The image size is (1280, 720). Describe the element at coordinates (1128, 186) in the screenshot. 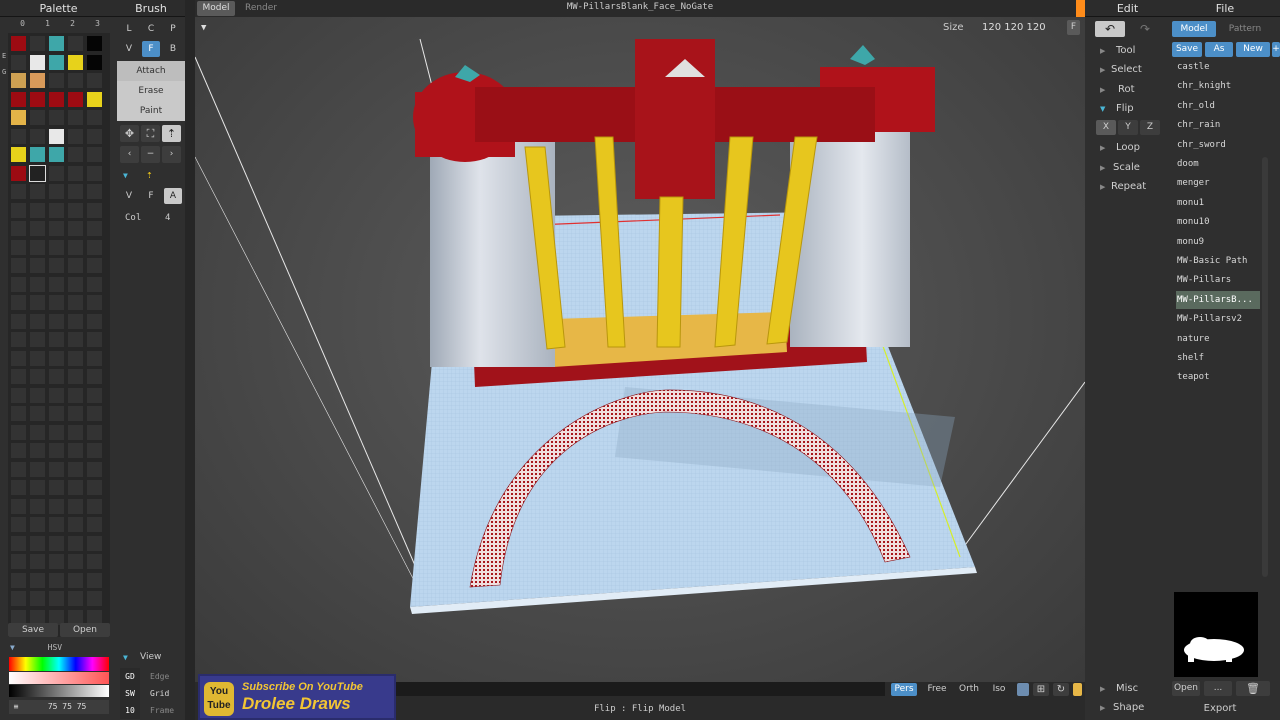

I see `tree-repeat-label: Repeat` at that location.